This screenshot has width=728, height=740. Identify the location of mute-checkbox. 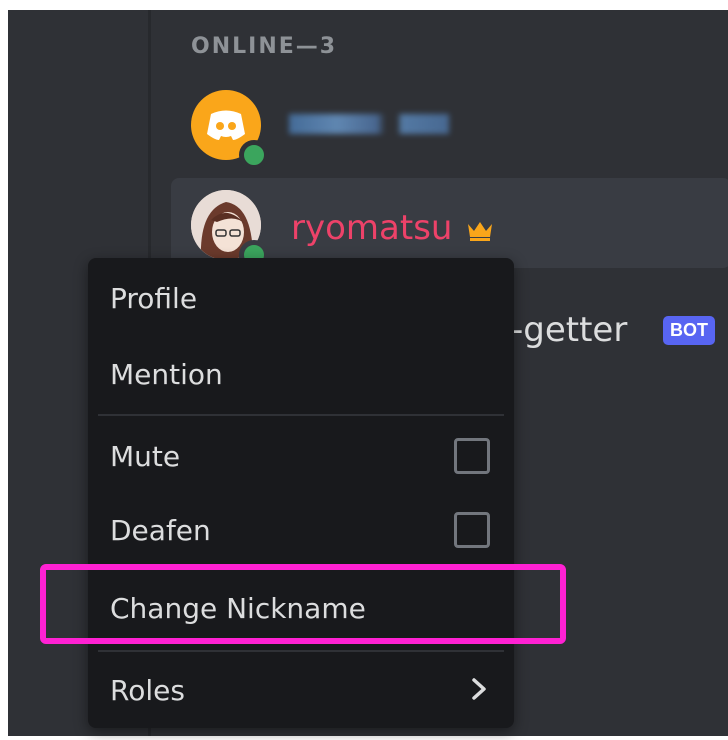
(472, 456).